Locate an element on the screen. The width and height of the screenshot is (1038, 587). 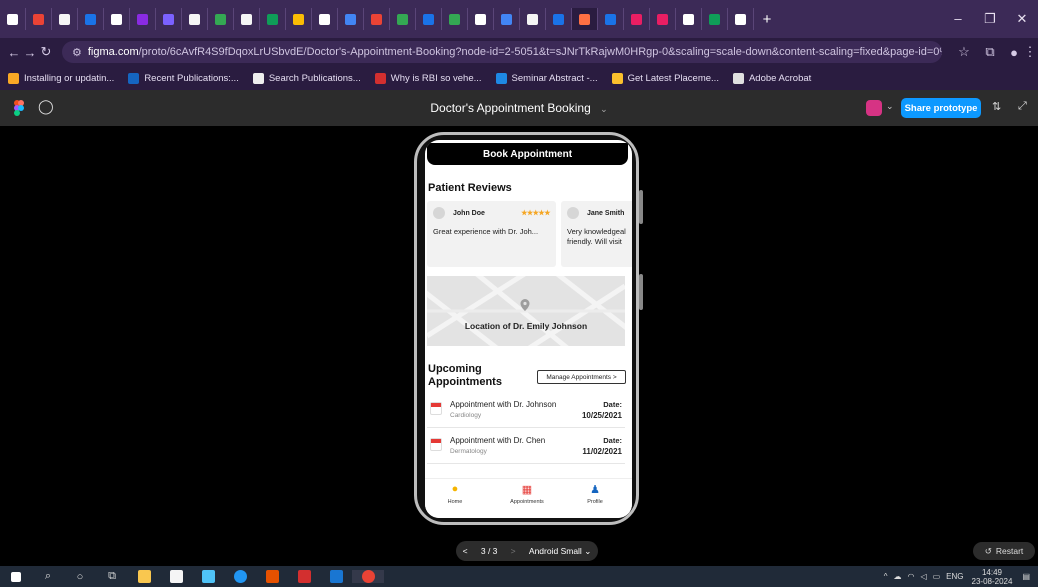
chevron-down-icon: ⌄ is located at coordinates (890, 106).